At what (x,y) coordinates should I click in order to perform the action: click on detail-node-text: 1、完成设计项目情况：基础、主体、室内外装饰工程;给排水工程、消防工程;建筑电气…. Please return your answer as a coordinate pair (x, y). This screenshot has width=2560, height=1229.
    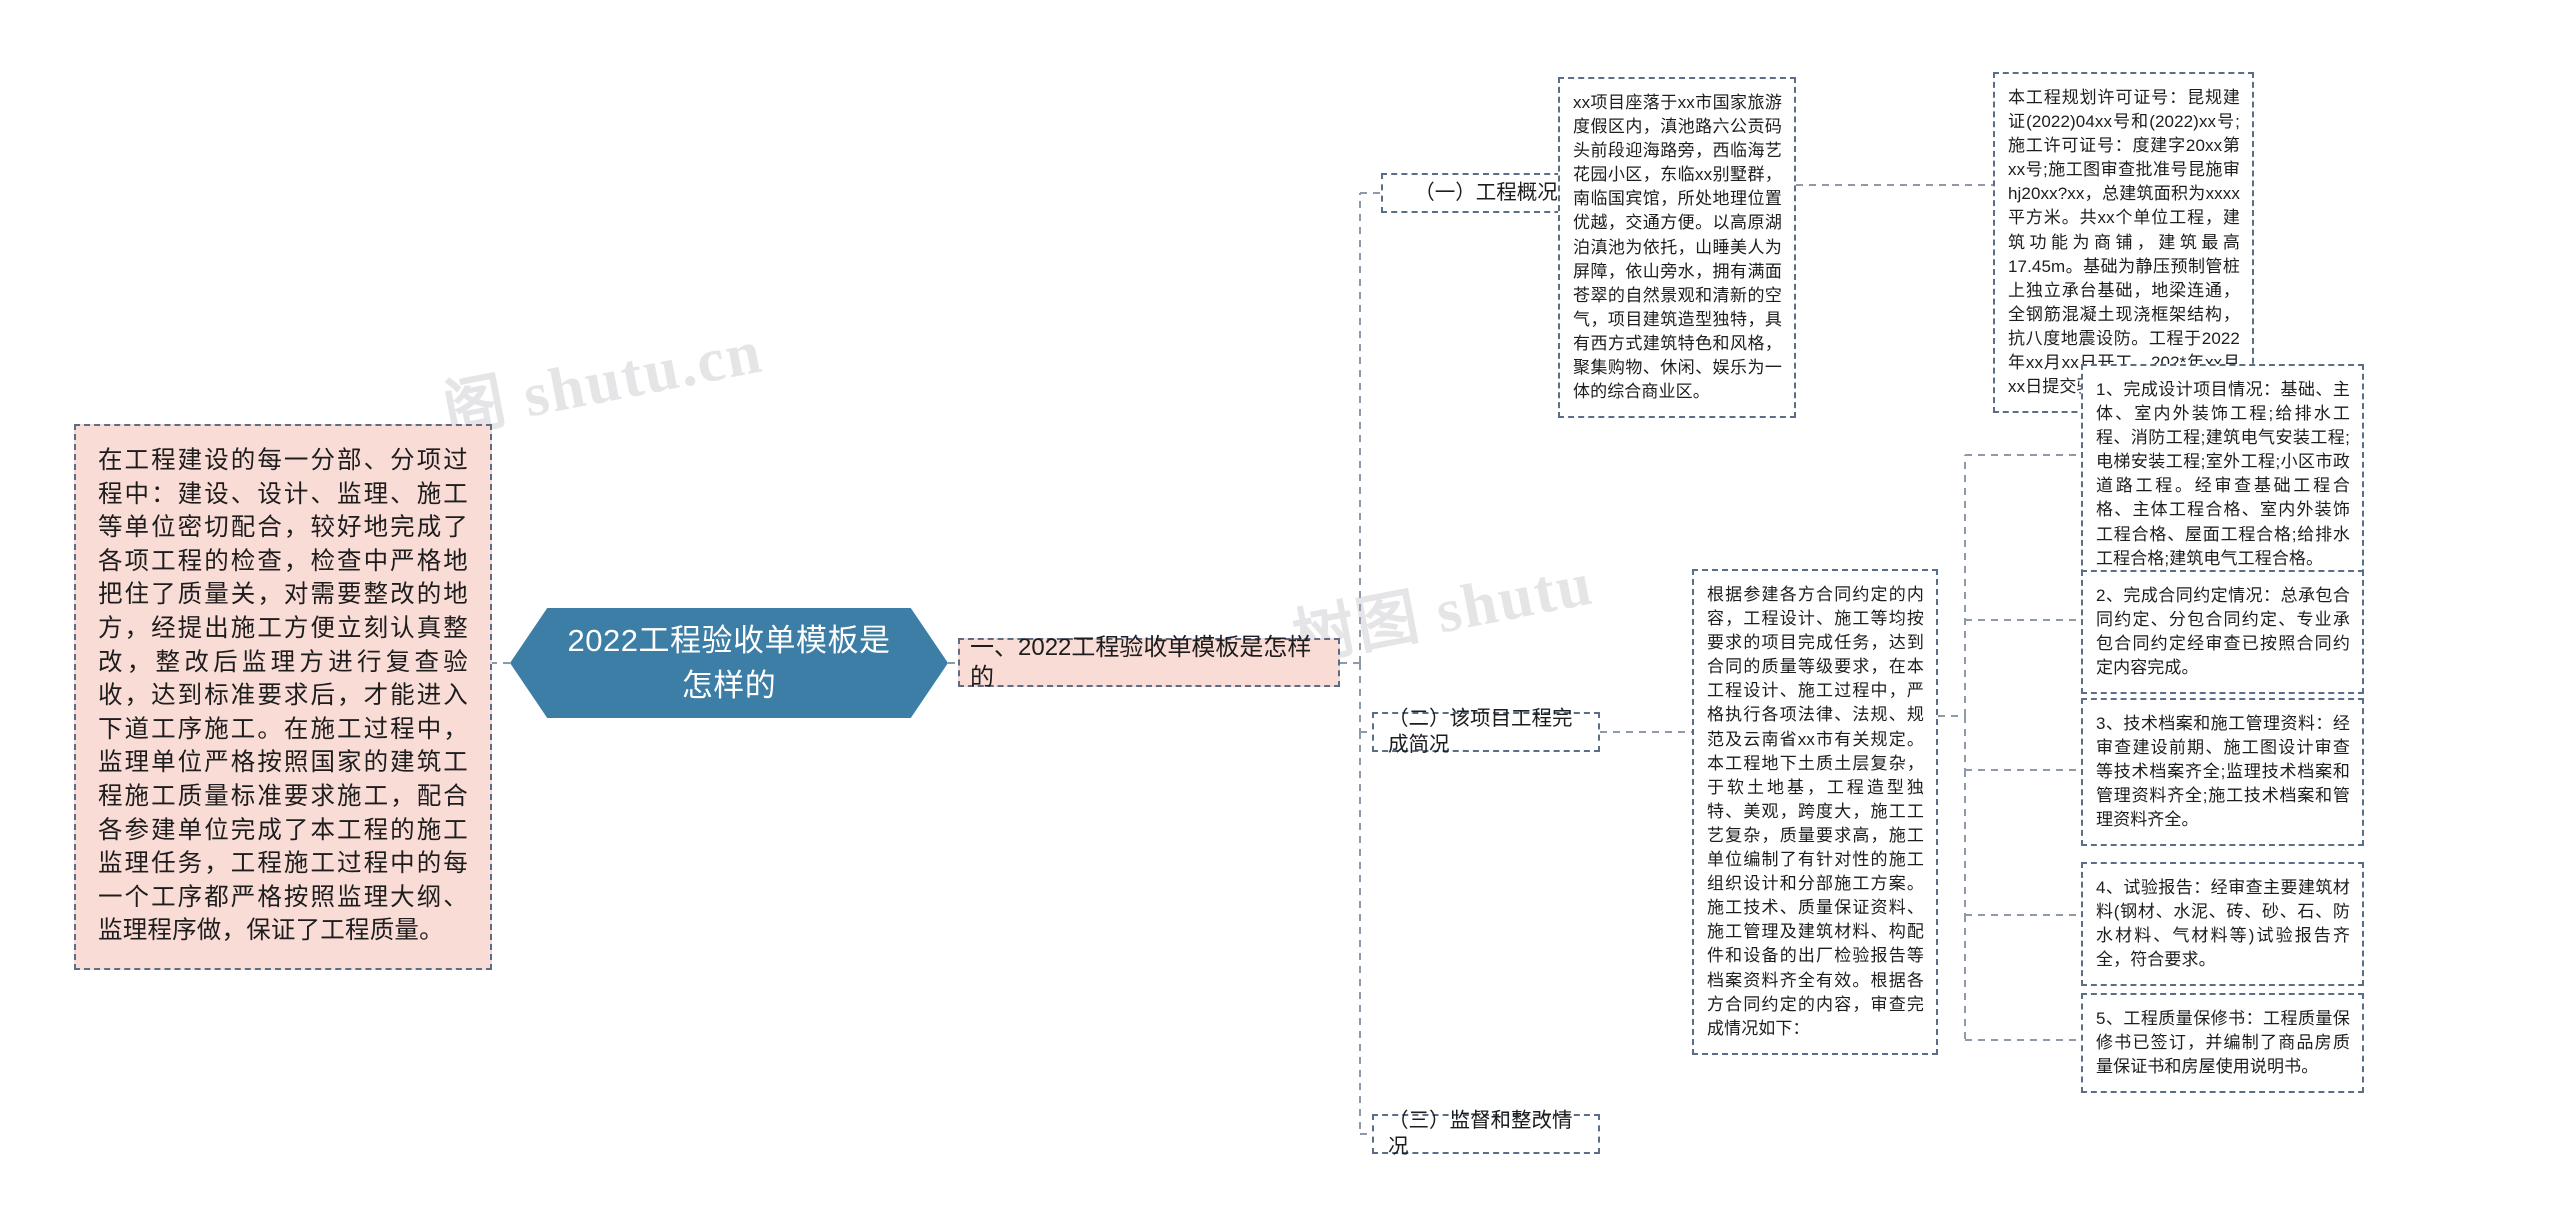
    Looking at the image, I should click on (2223, 474).